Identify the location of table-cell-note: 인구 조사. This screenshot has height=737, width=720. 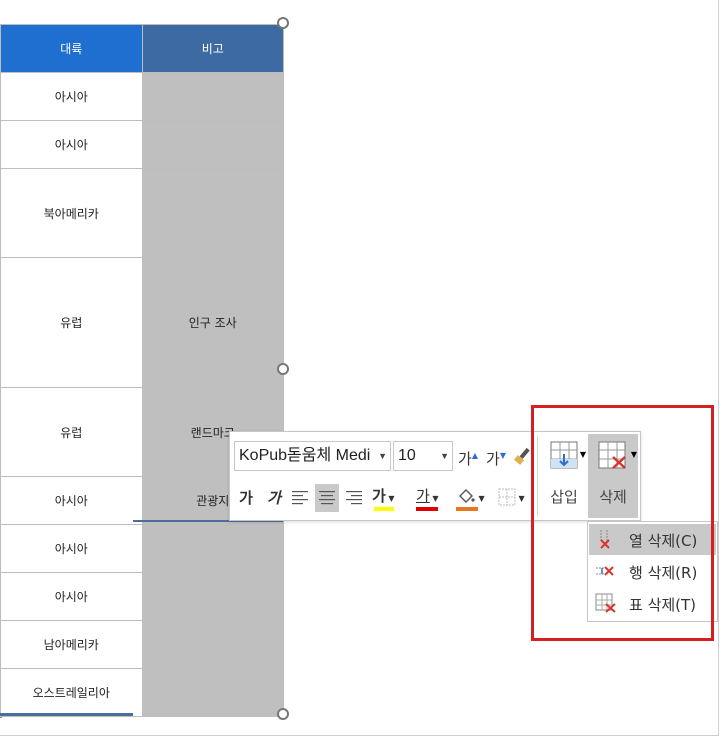
(212, 322).